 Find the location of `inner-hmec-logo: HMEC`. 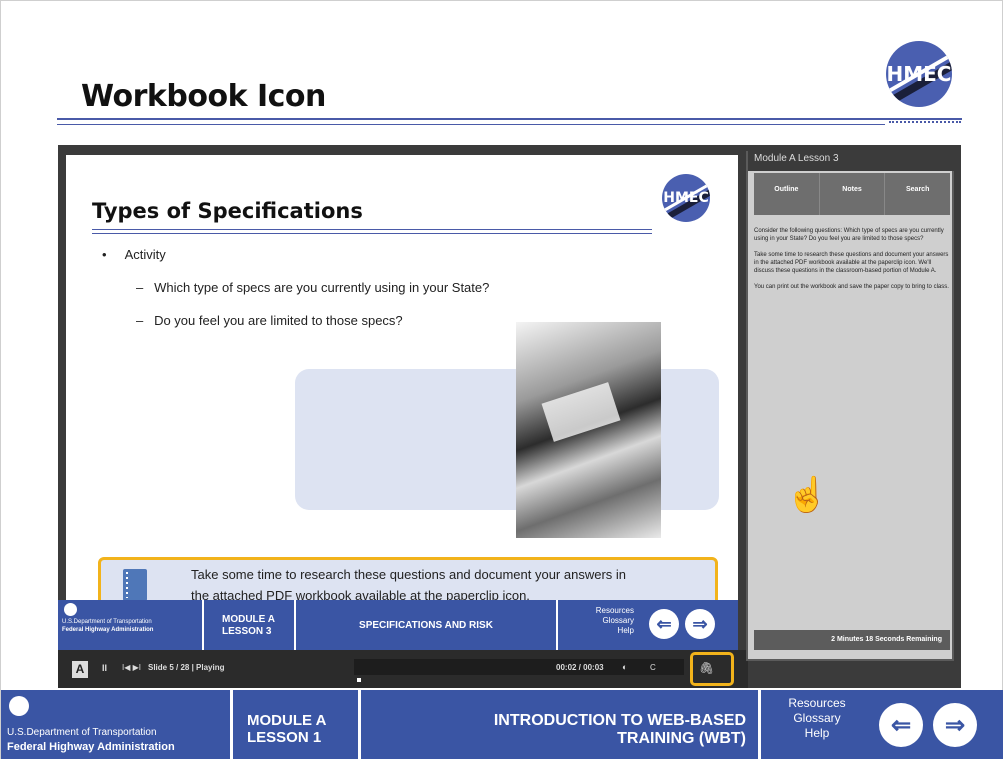

inner-hmec-logo: HMEC is located at coordinates (686, 198).